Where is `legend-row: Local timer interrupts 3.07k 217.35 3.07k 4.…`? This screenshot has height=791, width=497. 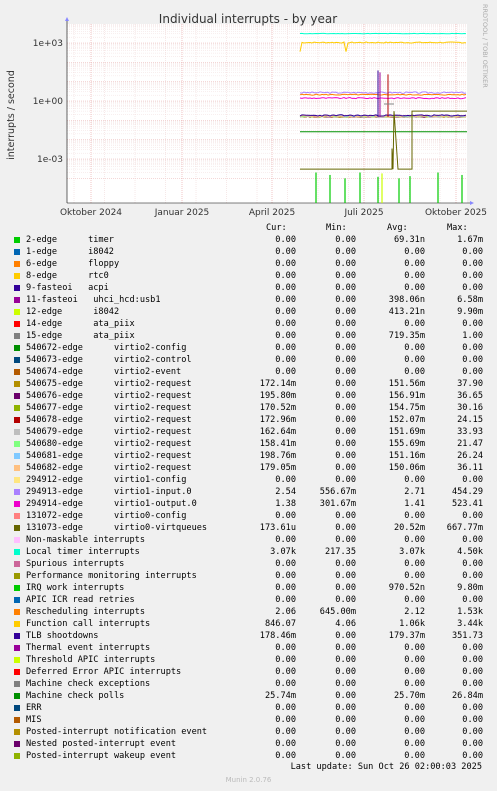 legend-row: Local timer interrupts 3.07k 217.35 3.07k 4.… is located at coordinates (248, 552).